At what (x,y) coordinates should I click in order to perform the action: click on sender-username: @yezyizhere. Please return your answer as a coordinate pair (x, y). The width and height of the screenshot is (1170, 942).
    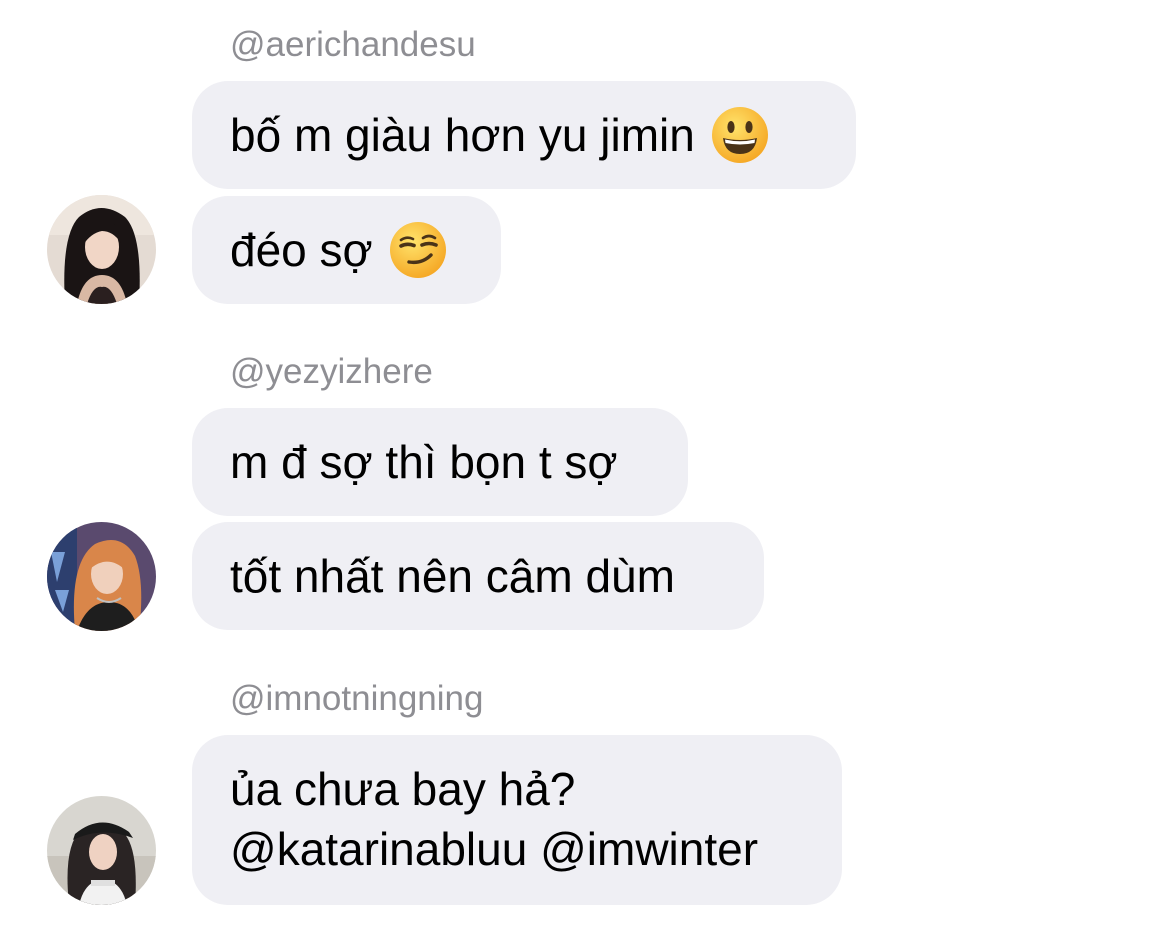
    Looking at the image, I should click on (331, 371).